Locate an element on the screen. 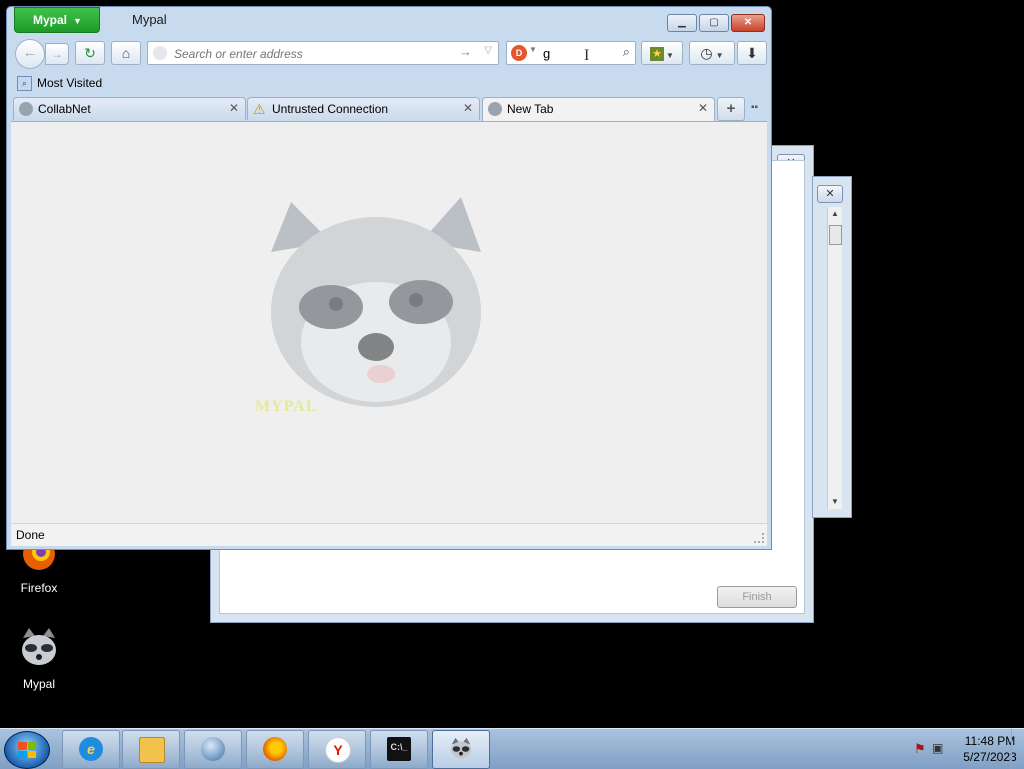 This screenshot has height=769, width=1024. search-bar: D ▼ ⌕ is located at coordinates (571, 53).